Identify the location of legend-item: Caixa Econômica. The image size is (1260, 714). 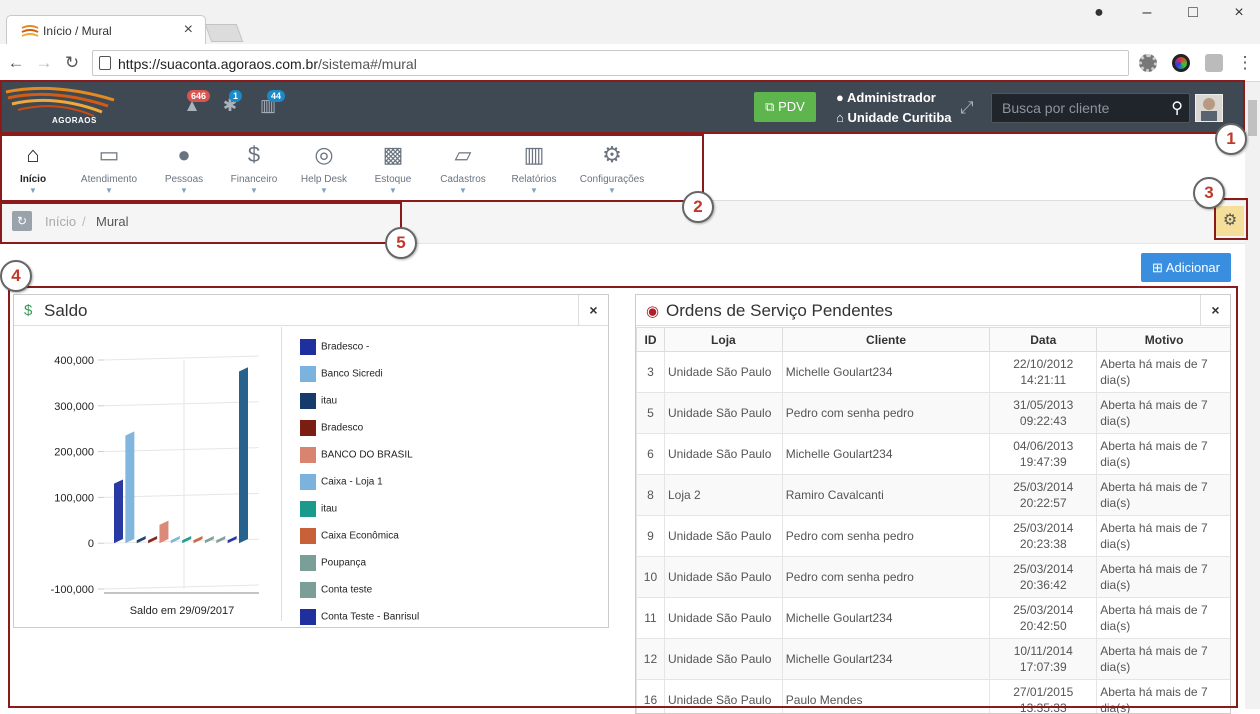
(349, 537).